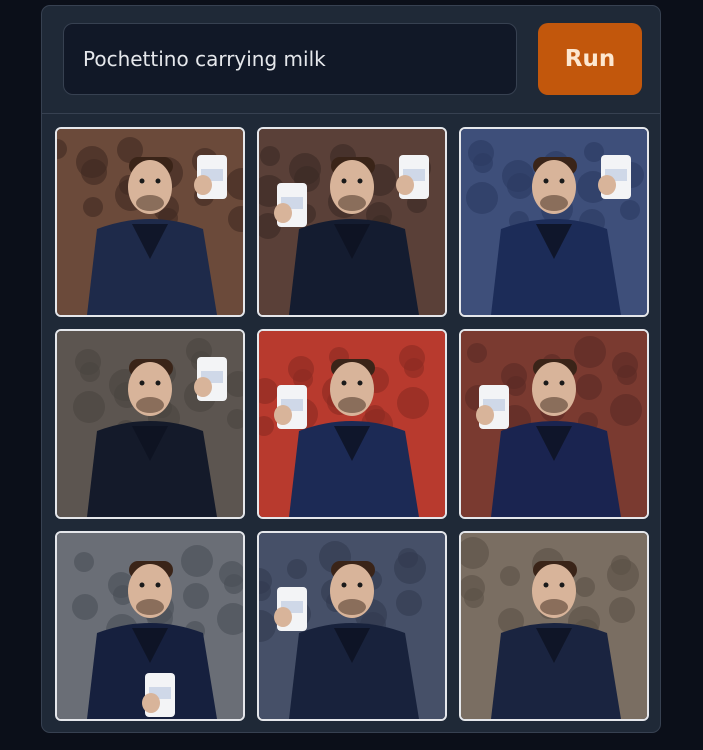 This screenshot has width=703, height=750. I want to click on divider, so click(351, 113).